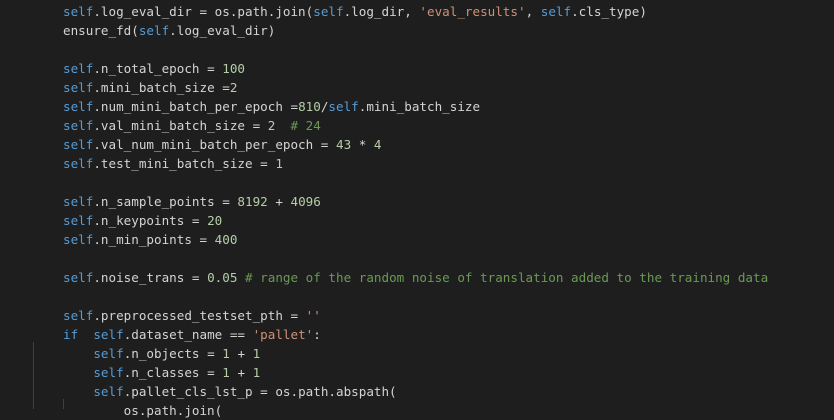 Image resolution: width=834 pixels, height=420 pixels. What do you see at coordinates (150, 277) in the screenshot?
I see `code-text: .noise_trans =` at bounding box center [150, 277].